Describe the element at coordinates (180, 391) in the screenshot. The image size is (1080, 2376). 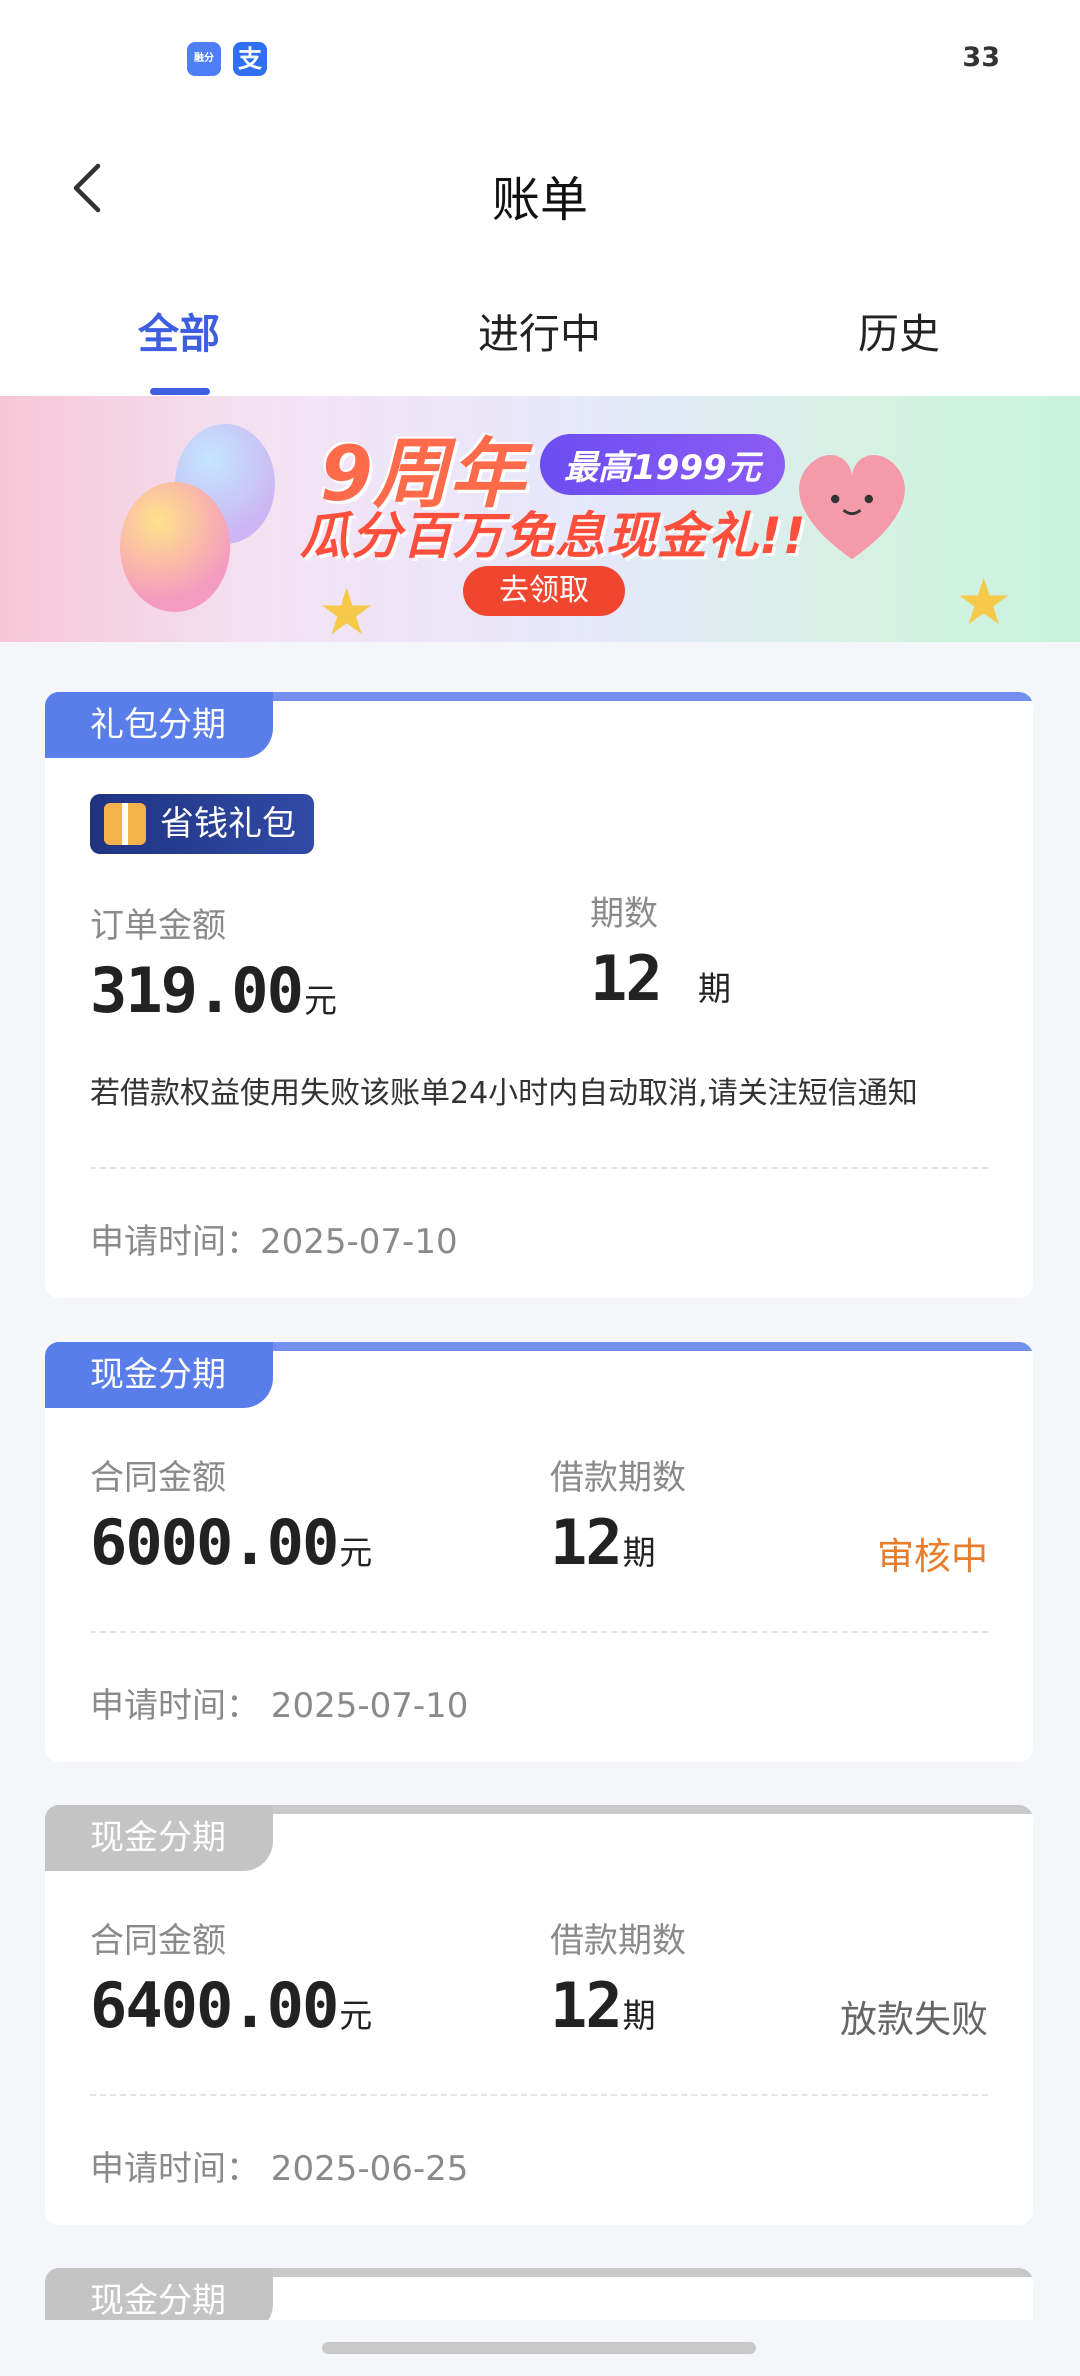
I see `active-tab-indicator` at that location.